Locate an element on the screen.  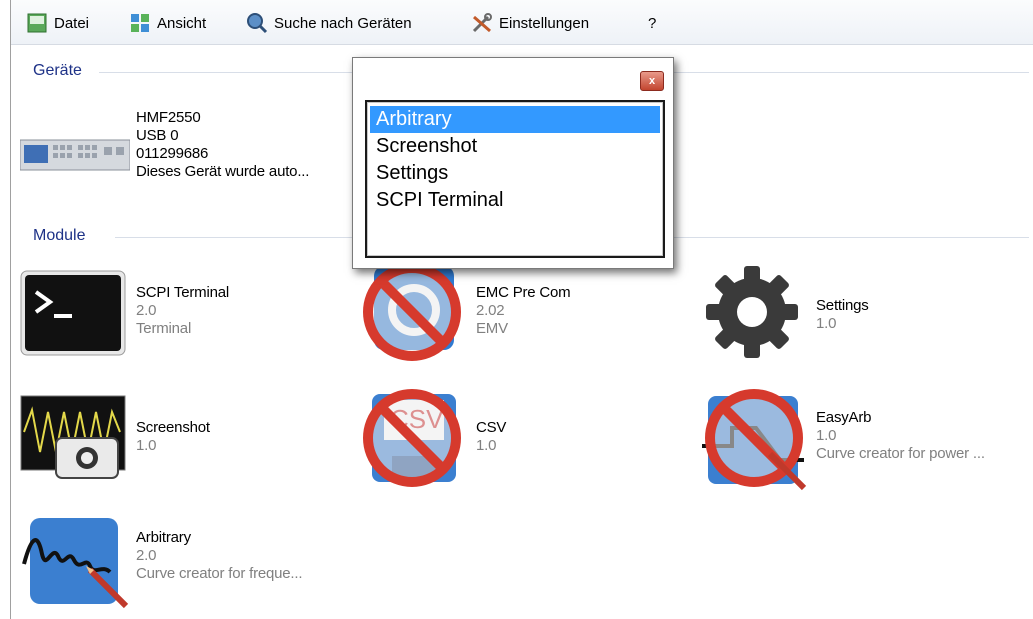
close-button: x is located at coordinates (652, 81).